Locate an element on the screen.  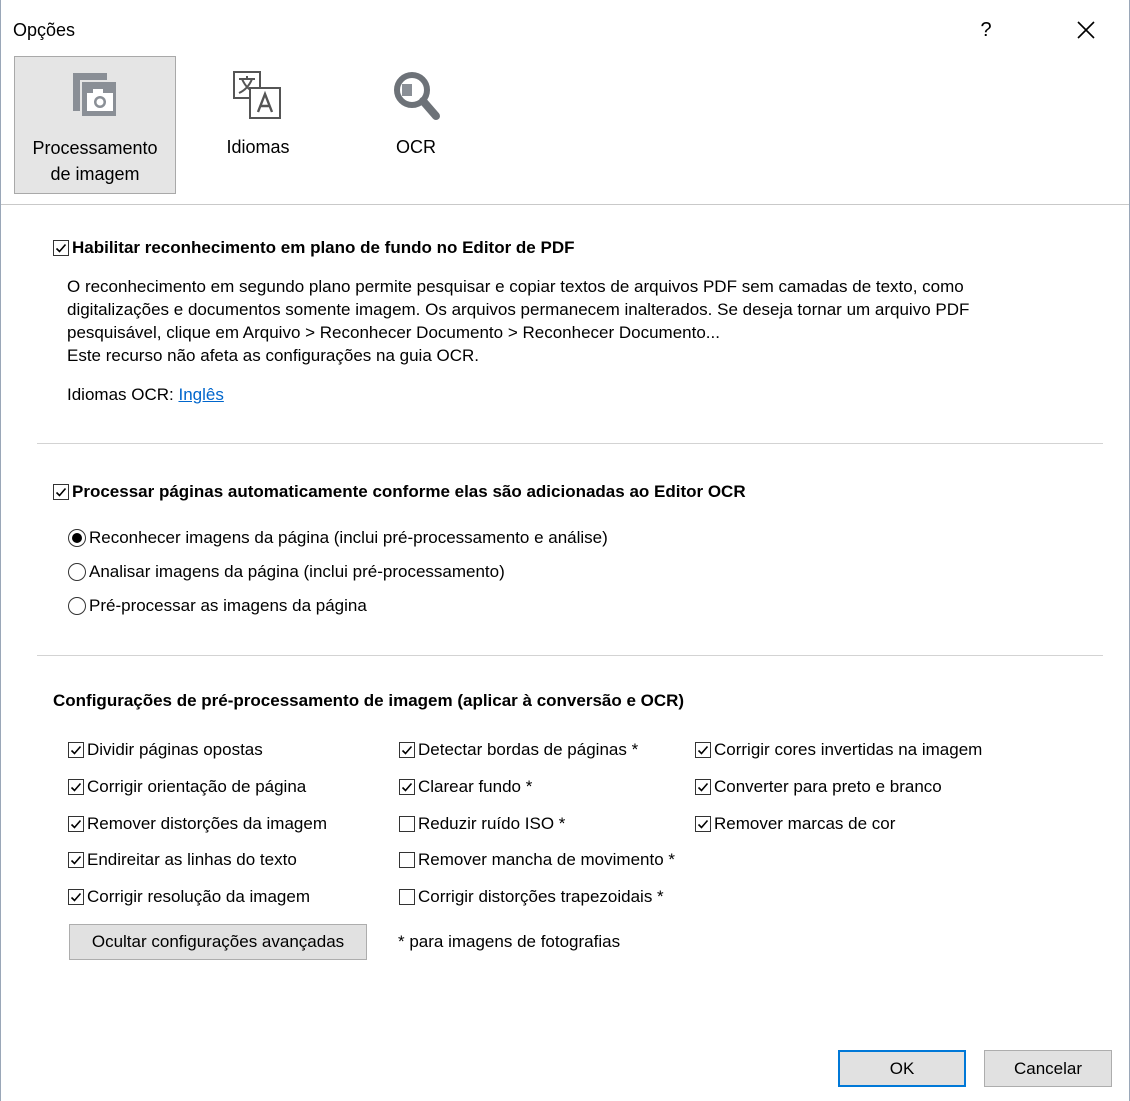
close-button is located at coordinates (1086, 30).